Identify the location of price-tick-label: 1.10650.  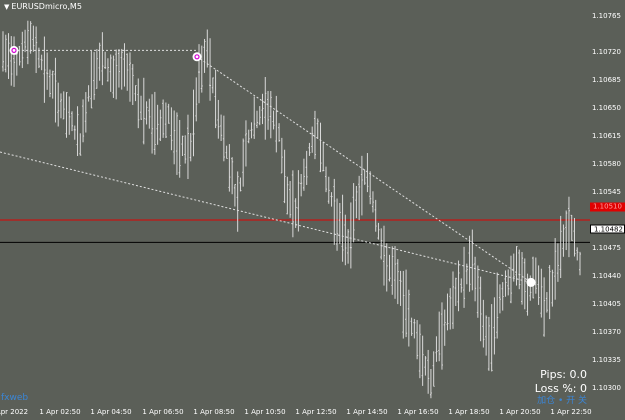
(606, 108).